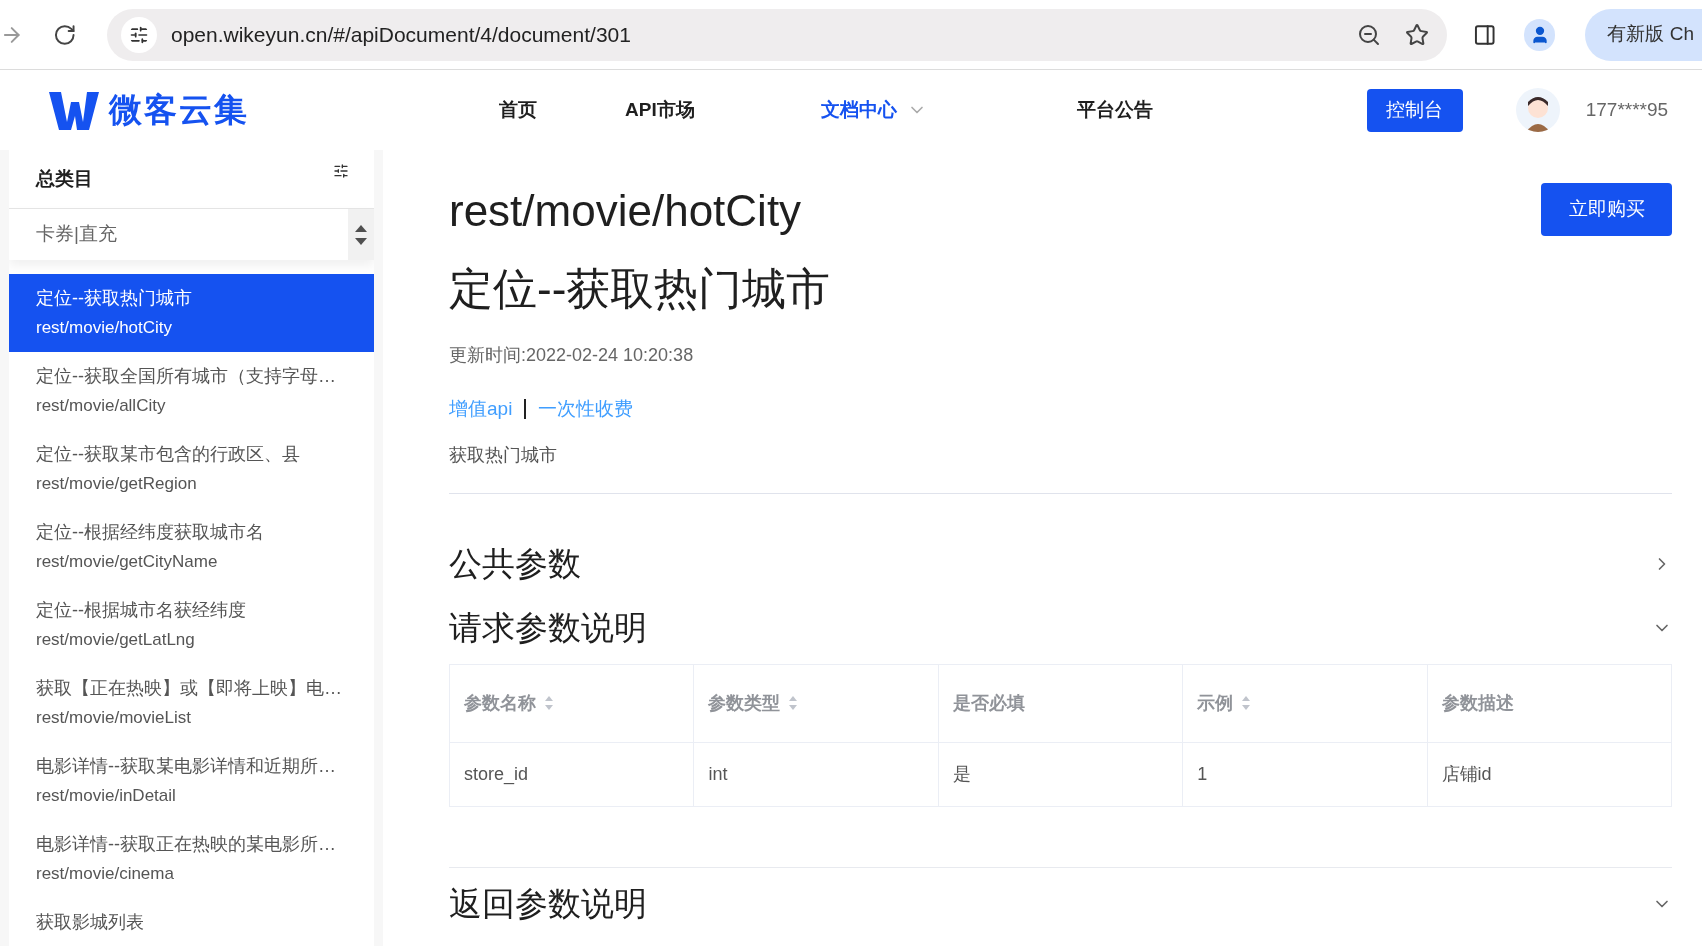 This screenshot has height=946, width=1702. What do you see at coordinates (191, 781) in the screenshot?
I see `sidebar-item: 电影详情--获取某电影详情和近期所… rest/movie/inDetail` at bounding box center [191, 781].